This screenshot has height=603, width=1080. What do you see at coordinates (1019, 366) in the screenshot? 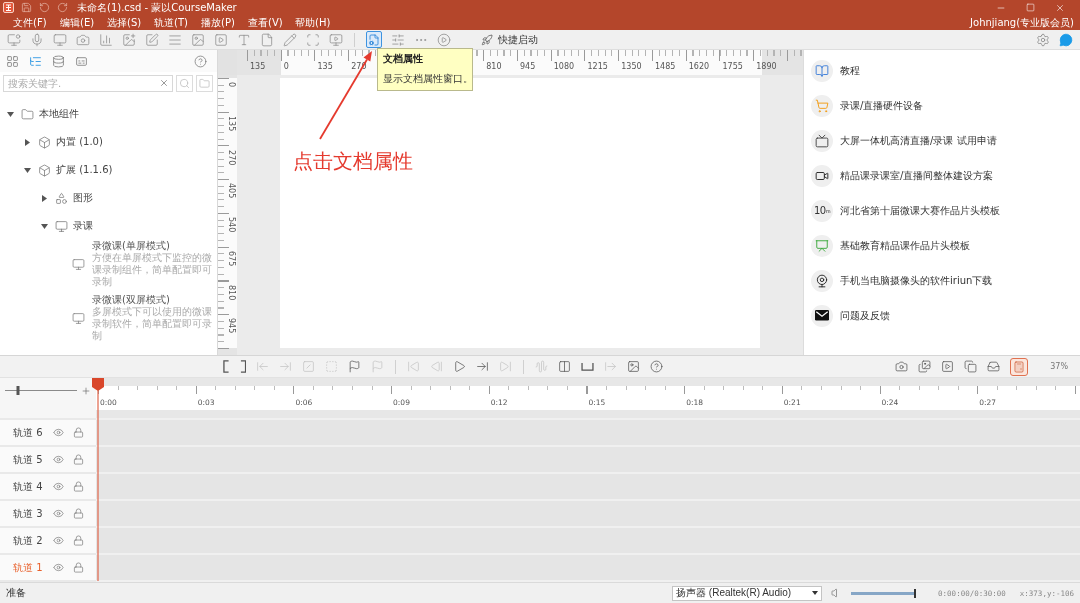
I see `view-toggle-button` at bounding box center [1019, 366].